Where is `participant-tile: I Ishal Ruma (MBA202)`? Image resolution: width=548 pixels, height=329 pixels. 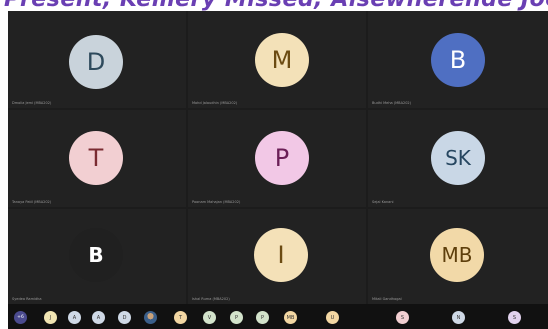
participant-tile: I Ishal Ruma (MBA202) is located at coordinates (277, 256).